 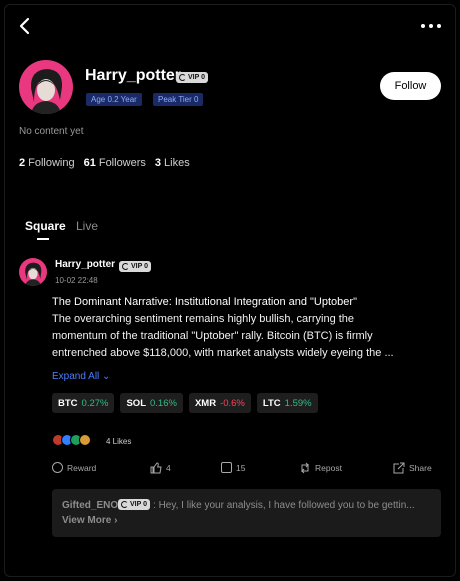 I want to click on repost-label: Repost, so click(x=328, y=468).